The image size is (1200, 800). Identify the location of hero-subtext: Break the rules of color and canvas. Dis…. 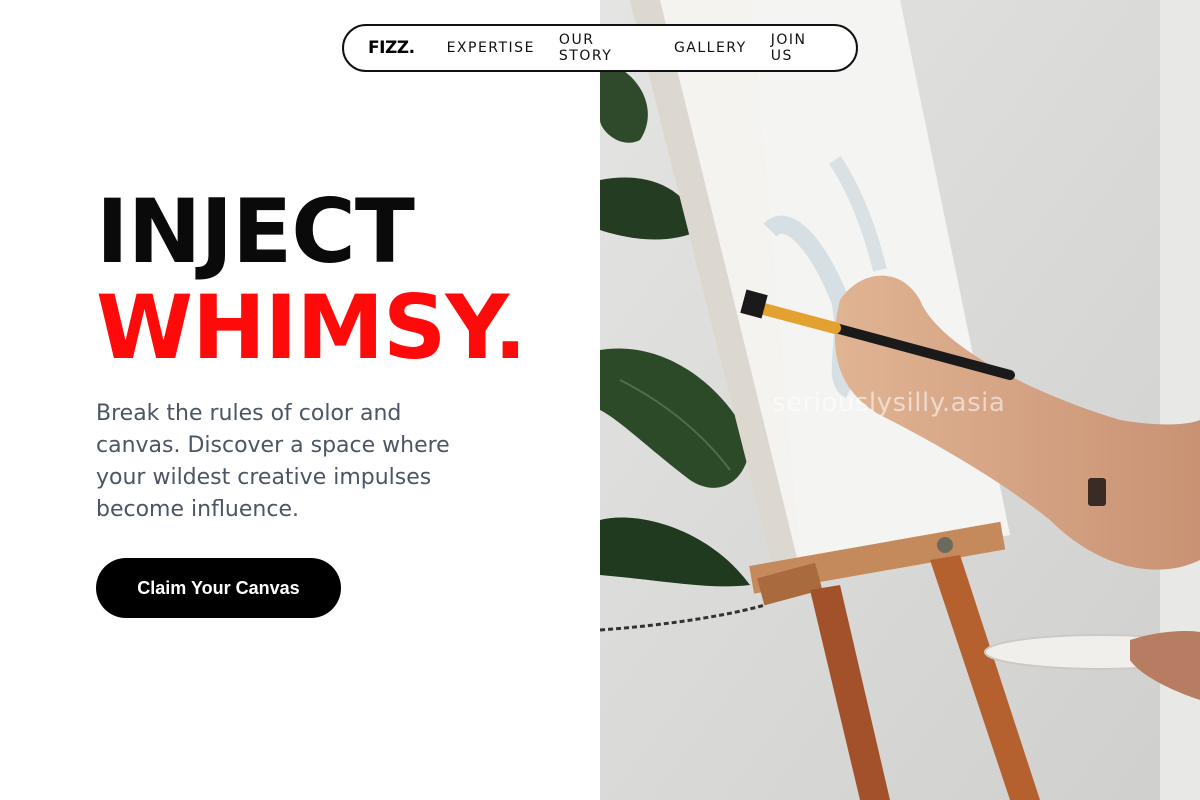
(273, 461).